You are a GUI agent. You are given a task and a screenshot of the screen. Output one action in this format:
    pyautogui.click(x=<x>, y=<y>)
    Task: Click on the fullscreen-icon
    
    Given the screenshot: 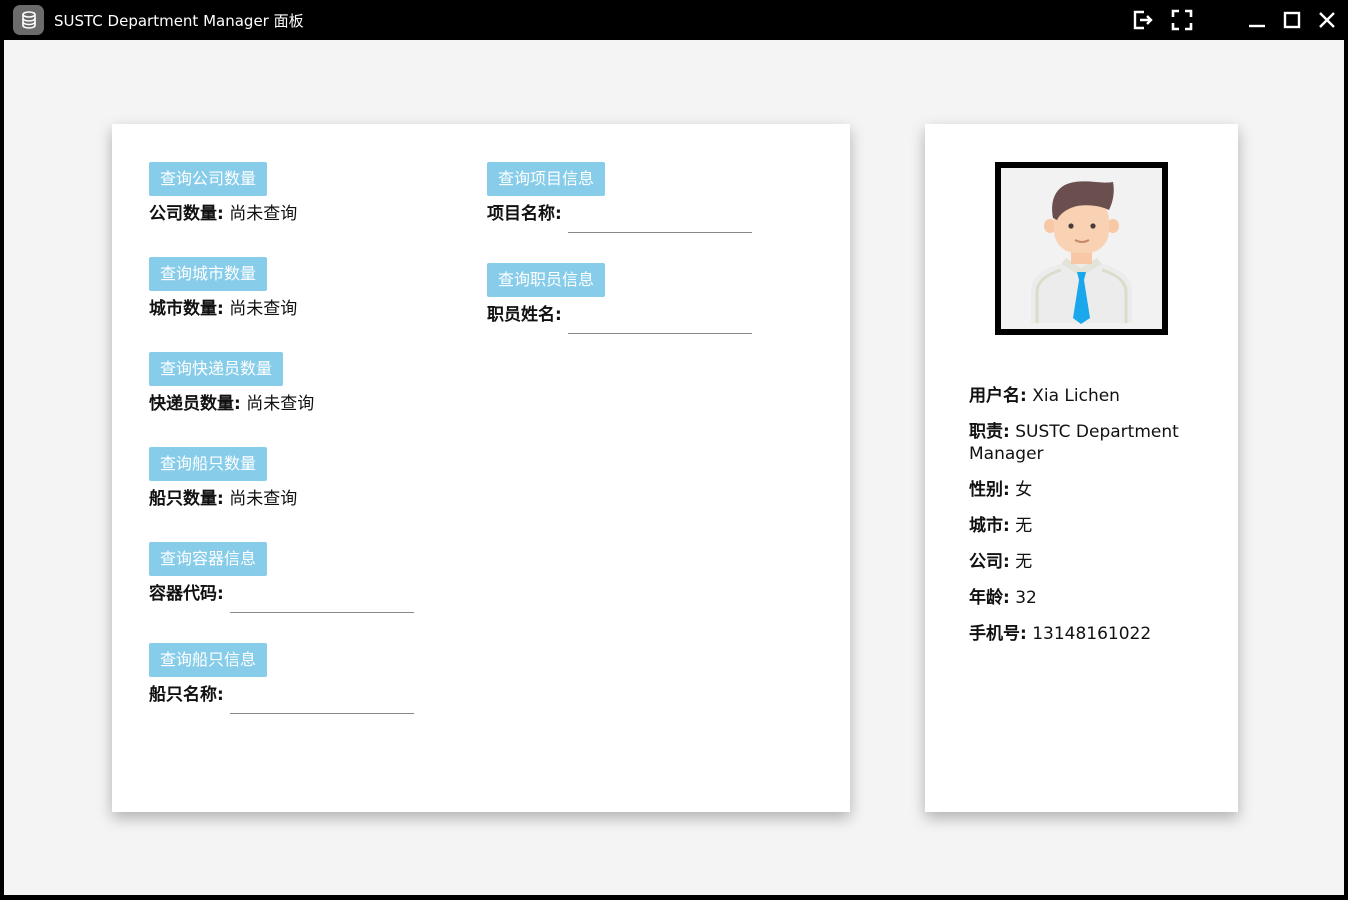 What is the action you would take?
    pyautogui.click(x=1182, y=20)
    